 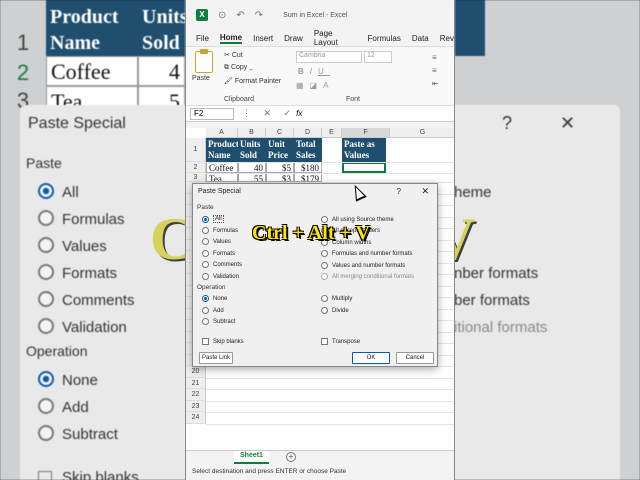 I want to click on cut-button: ✂ Cut, so click(x=233, y=55).